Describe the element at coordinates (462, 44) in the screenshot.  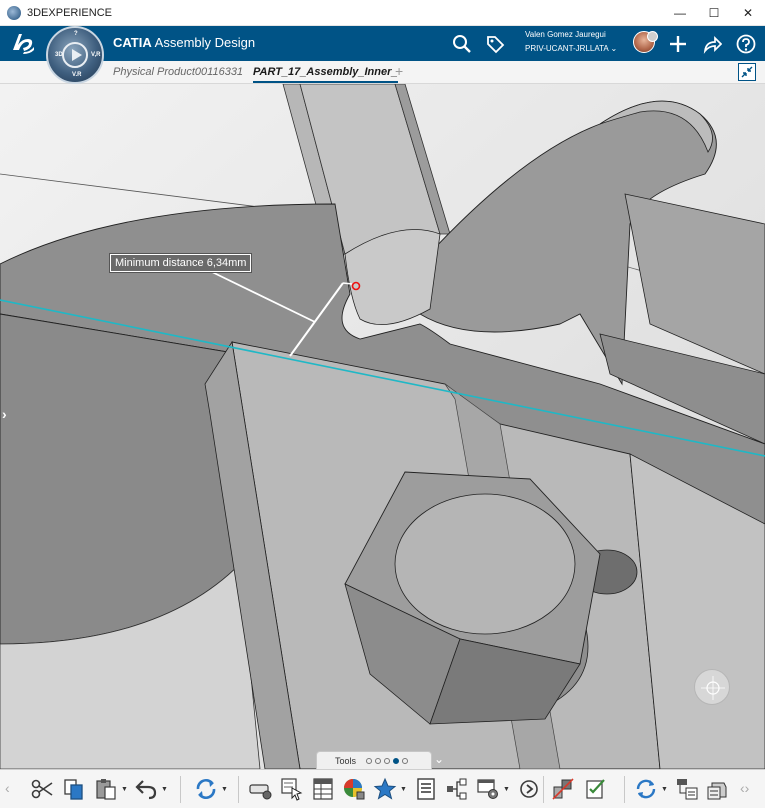
I see `search-icon` at that location.